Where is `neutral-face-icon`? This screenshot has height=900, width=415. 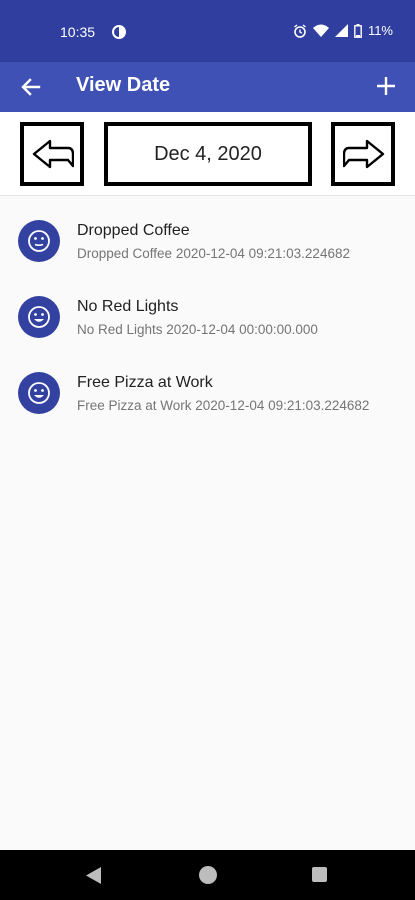
neutral-face-icon is located at coordinates (39, 241).